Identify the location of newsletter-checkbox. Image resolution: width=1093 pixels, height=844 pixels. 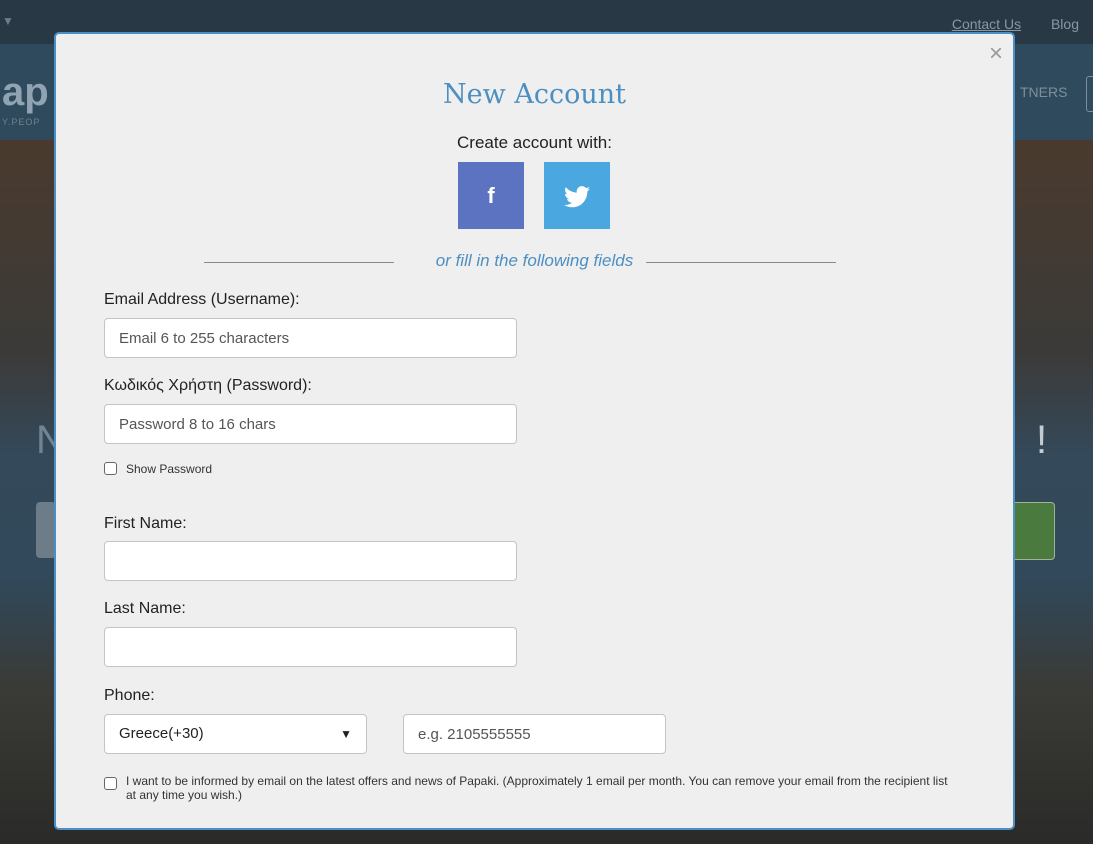
(110, 783).